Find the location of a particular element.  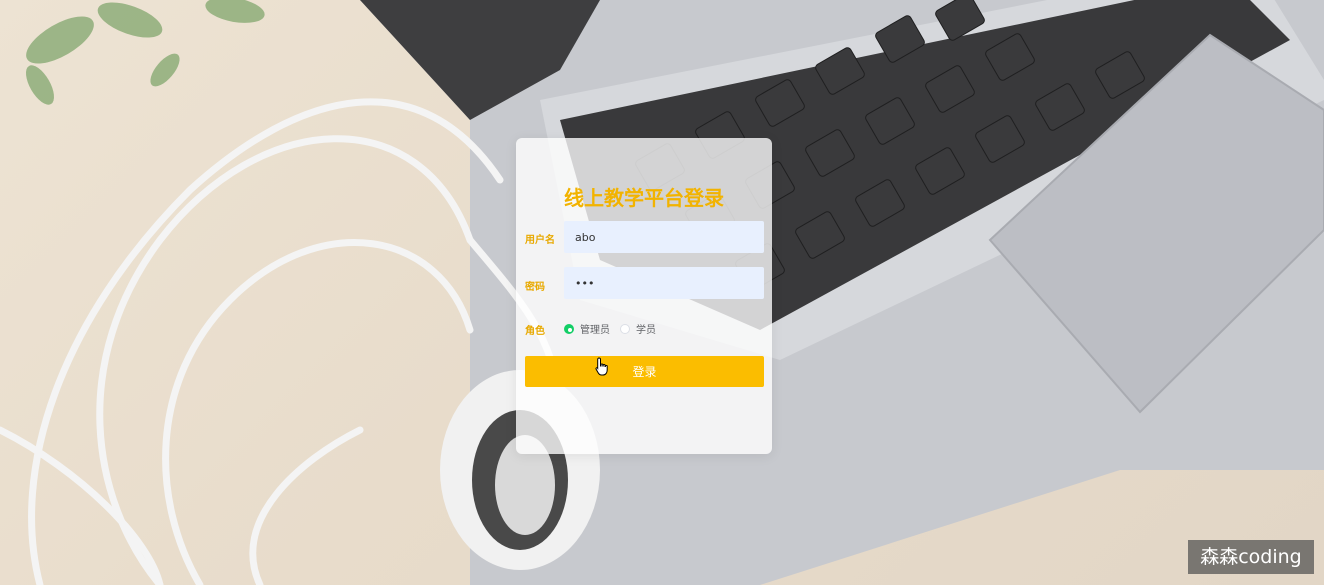

login-card: 线上教学平台登录 用户名 密码 角色 管理员 学员 登录 is located at coordinates (644, 296).